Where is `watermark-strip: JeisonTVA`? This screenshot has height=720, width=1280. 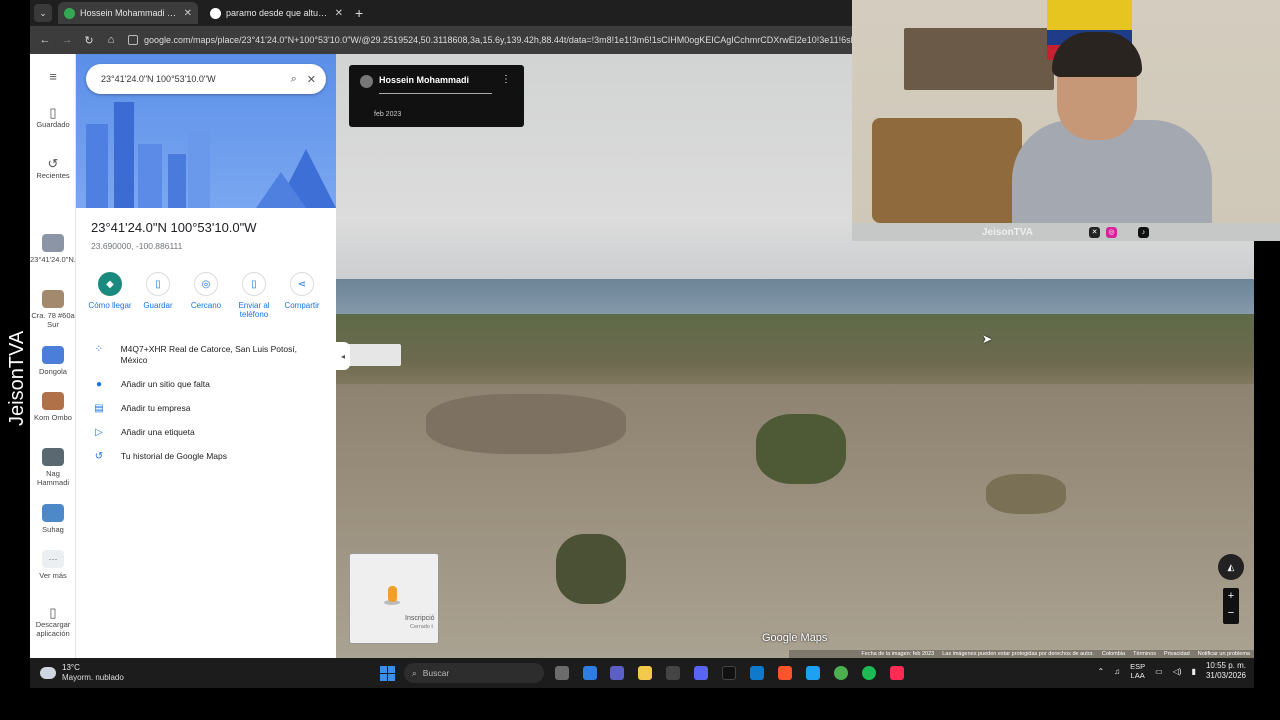
watermark-strip: JeisonTVA is located at coordinates (15, 360).